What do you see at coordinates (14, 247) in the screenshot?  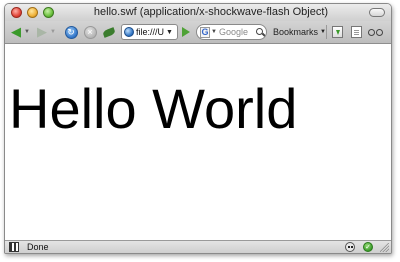 I see `qr-code-icon` at bounding box center [14, 247].